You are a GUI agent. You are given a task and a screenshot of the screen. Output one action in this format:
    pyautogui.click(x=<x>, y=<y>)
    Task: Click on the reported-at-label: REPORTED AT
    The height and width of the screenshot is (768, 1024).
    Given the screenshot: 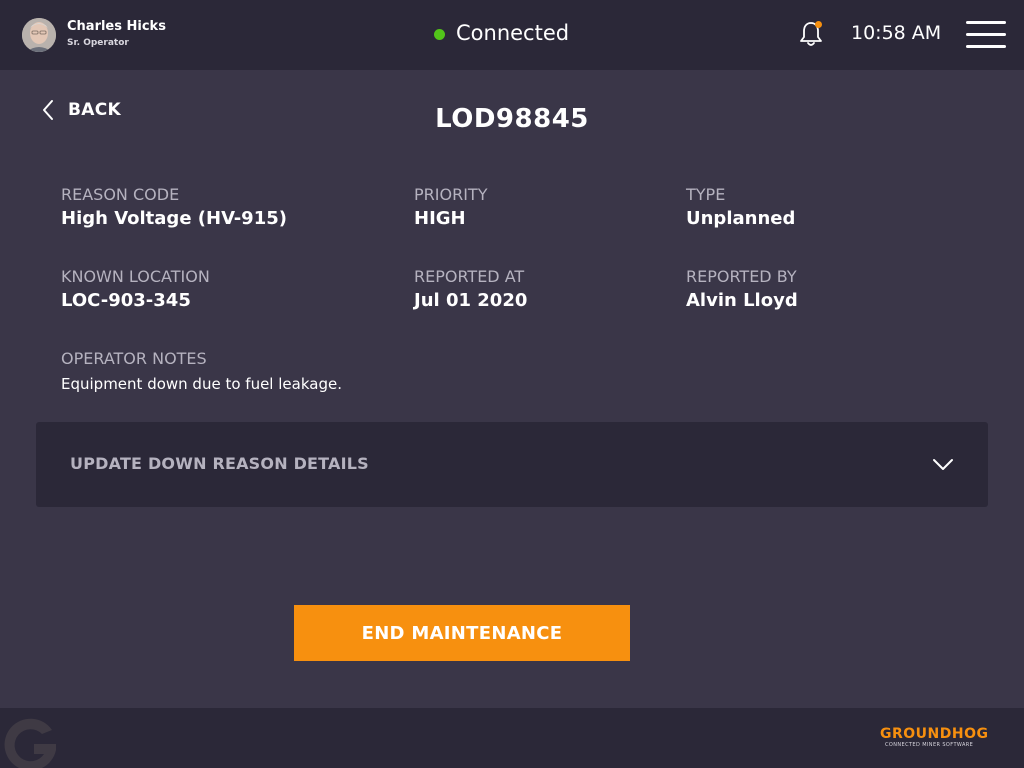 What is the action you would take?
    pyautogui.click(x=469, y=276)
    